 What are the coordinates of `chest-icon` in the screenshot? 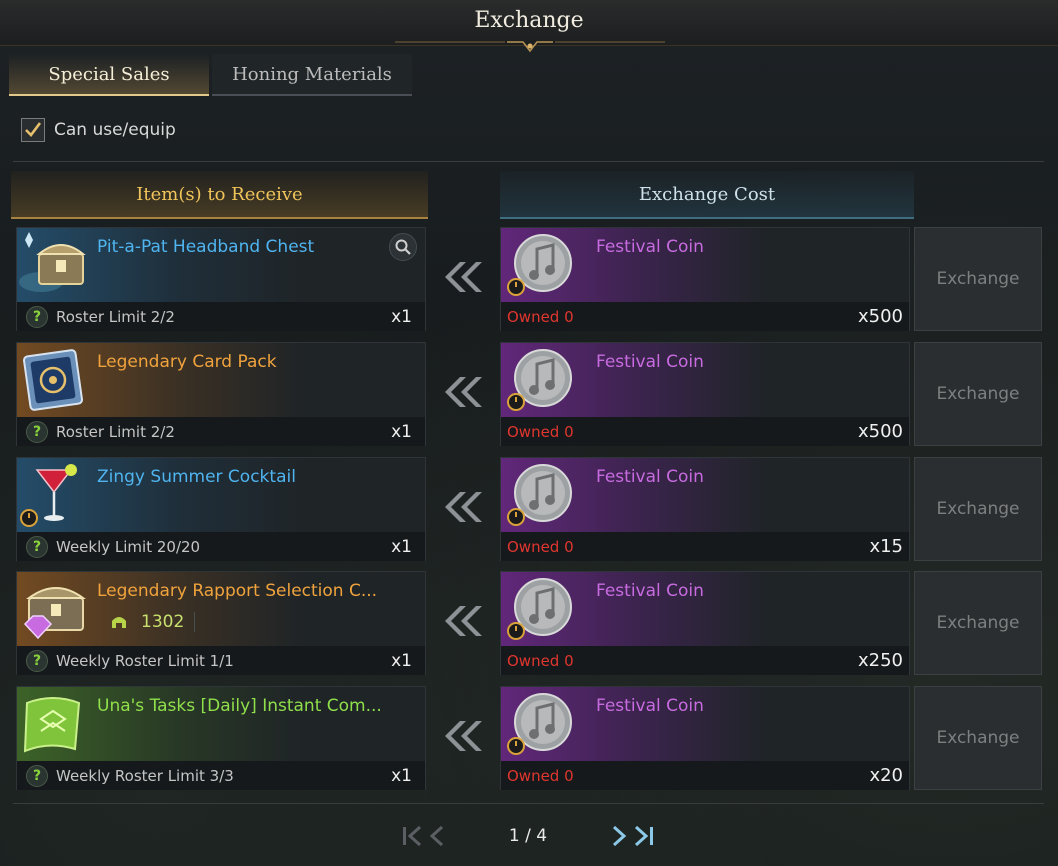 It's located at (52, 262).